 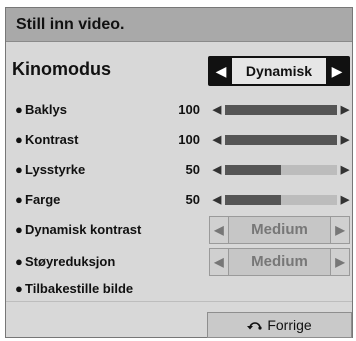 What do you see at coordinates (52, 139) in the screenshot?
I see `contrast-label: Kontrast` at bounding box center [52, 139].